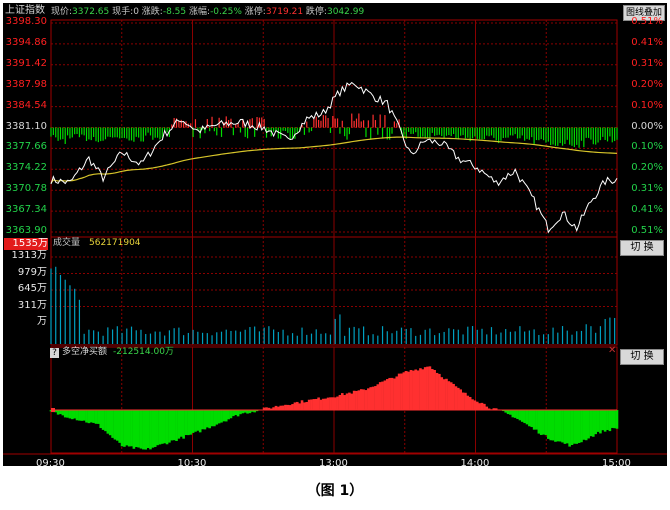  What do you see at coordinates (174, 12) in the screenshot?
I see `change-value: -8.55` at bounding box center [174, 12].